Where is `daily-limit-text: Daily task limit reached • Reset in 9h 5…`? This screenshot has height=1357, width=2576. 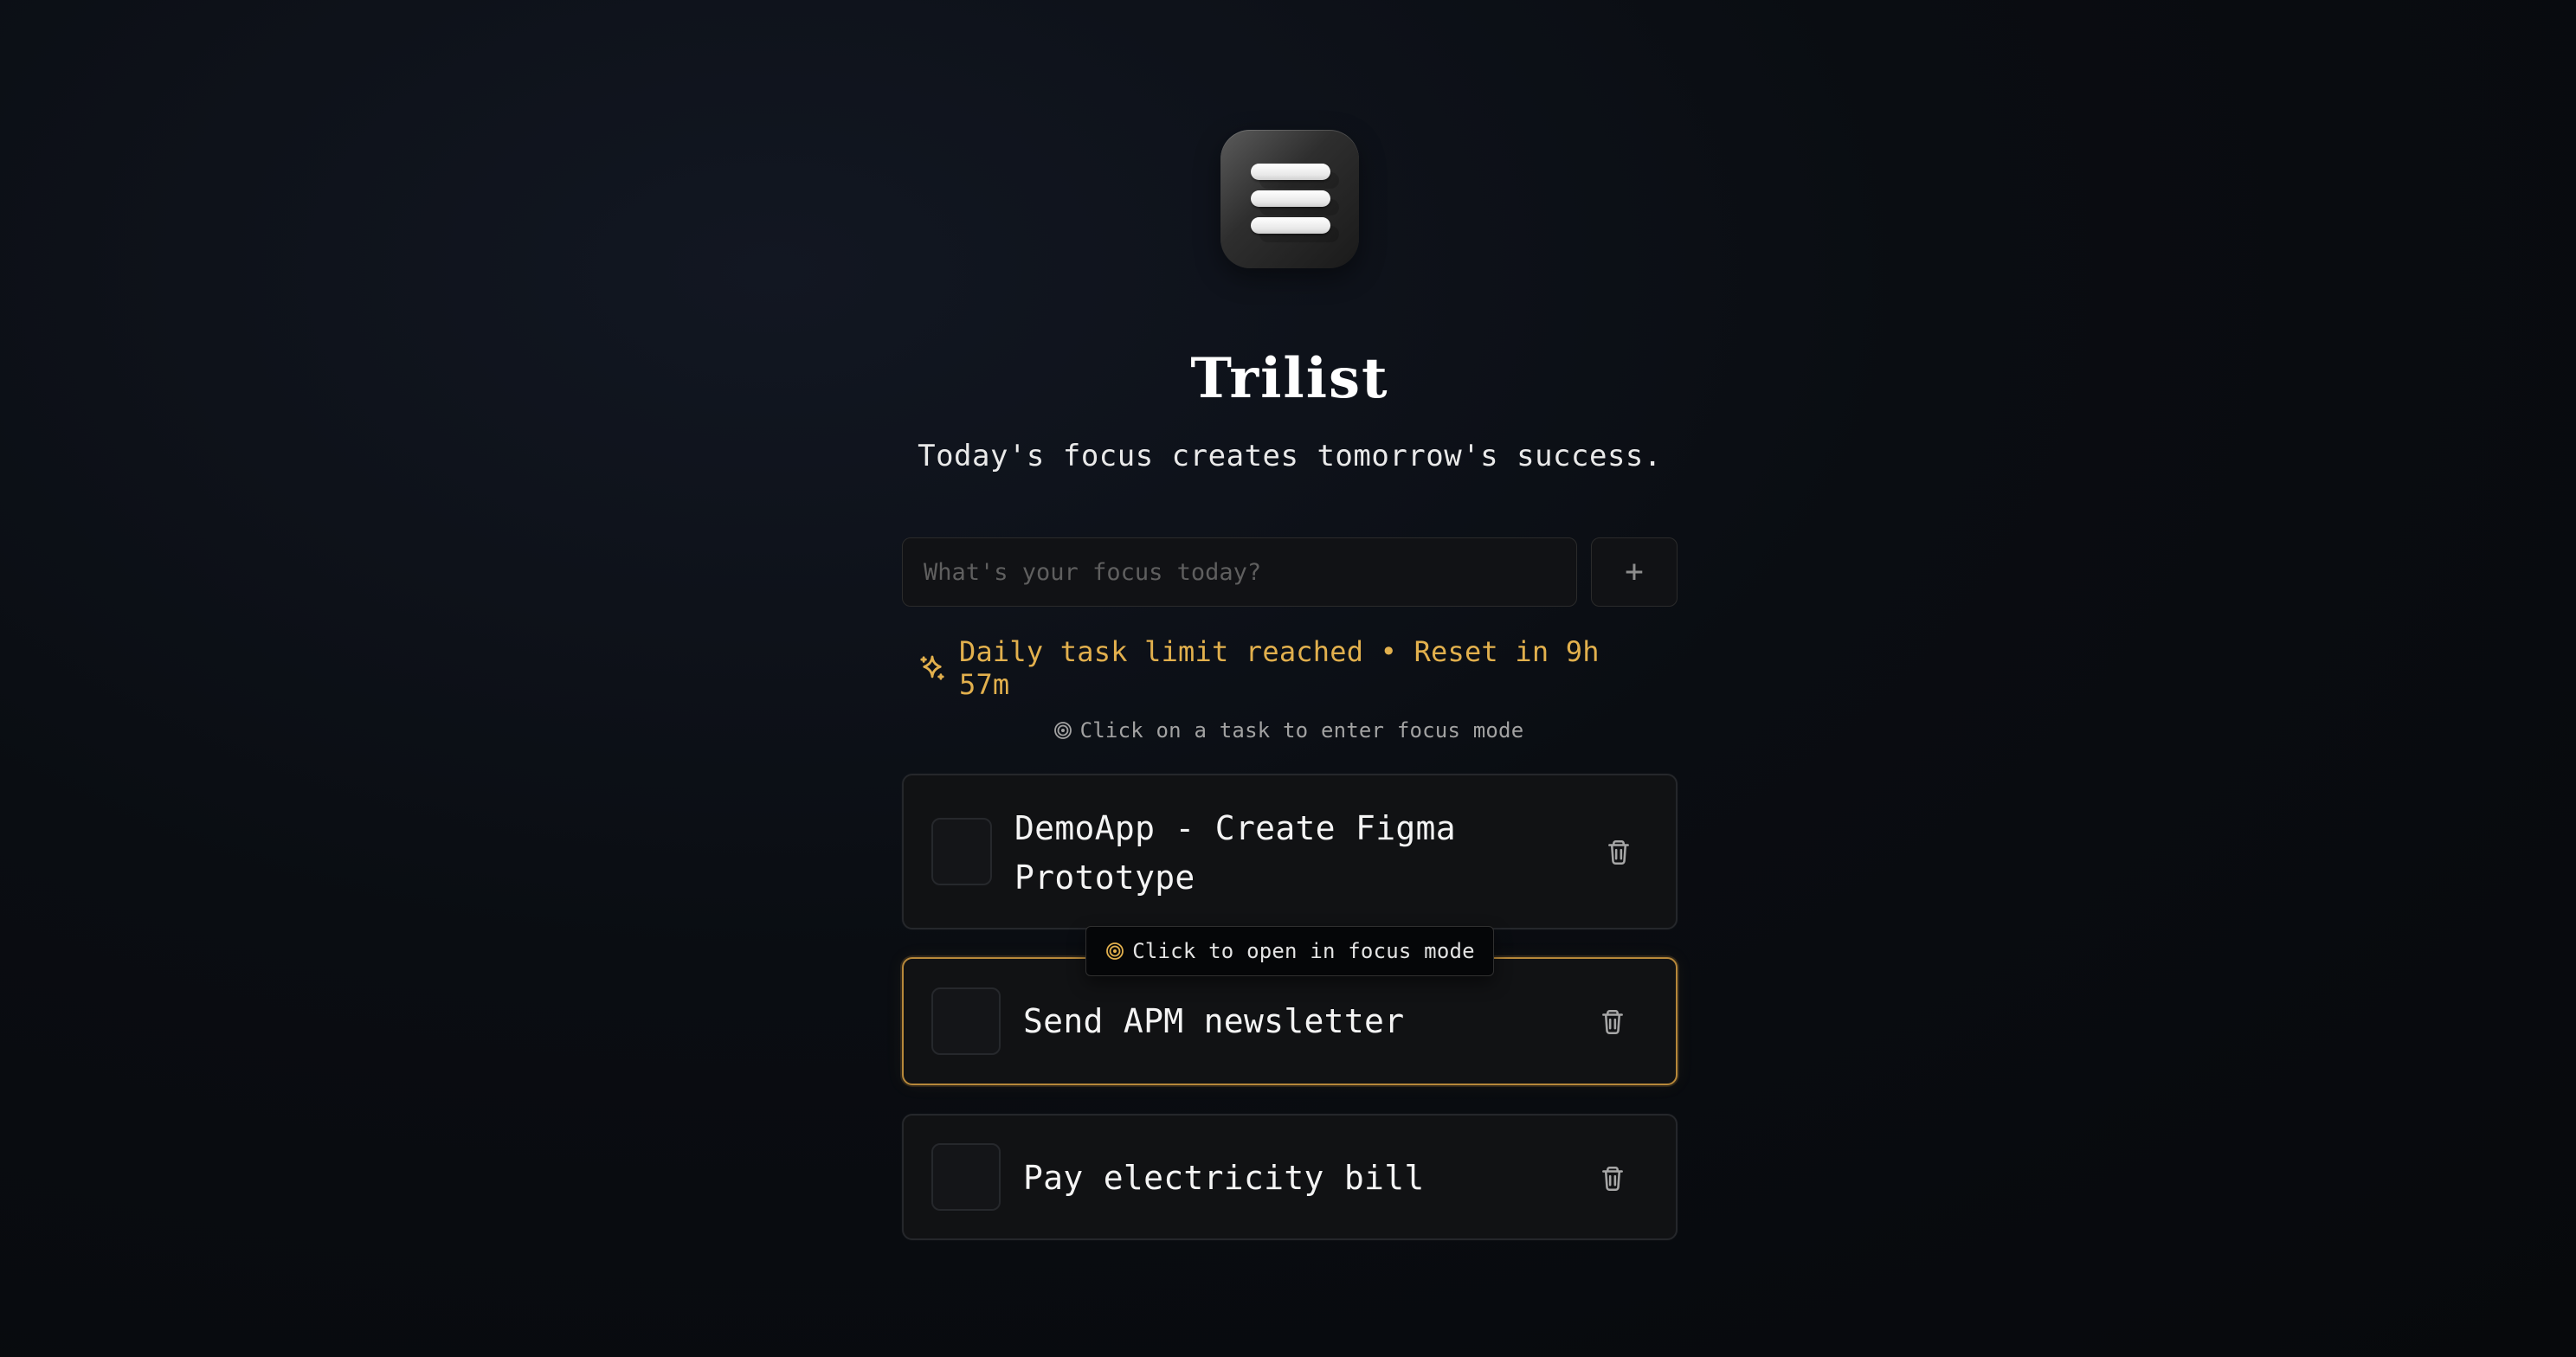
daily-limit-text: Daily task limit reached • Reset in 9h 5… is located at coordinates (1279, 668).